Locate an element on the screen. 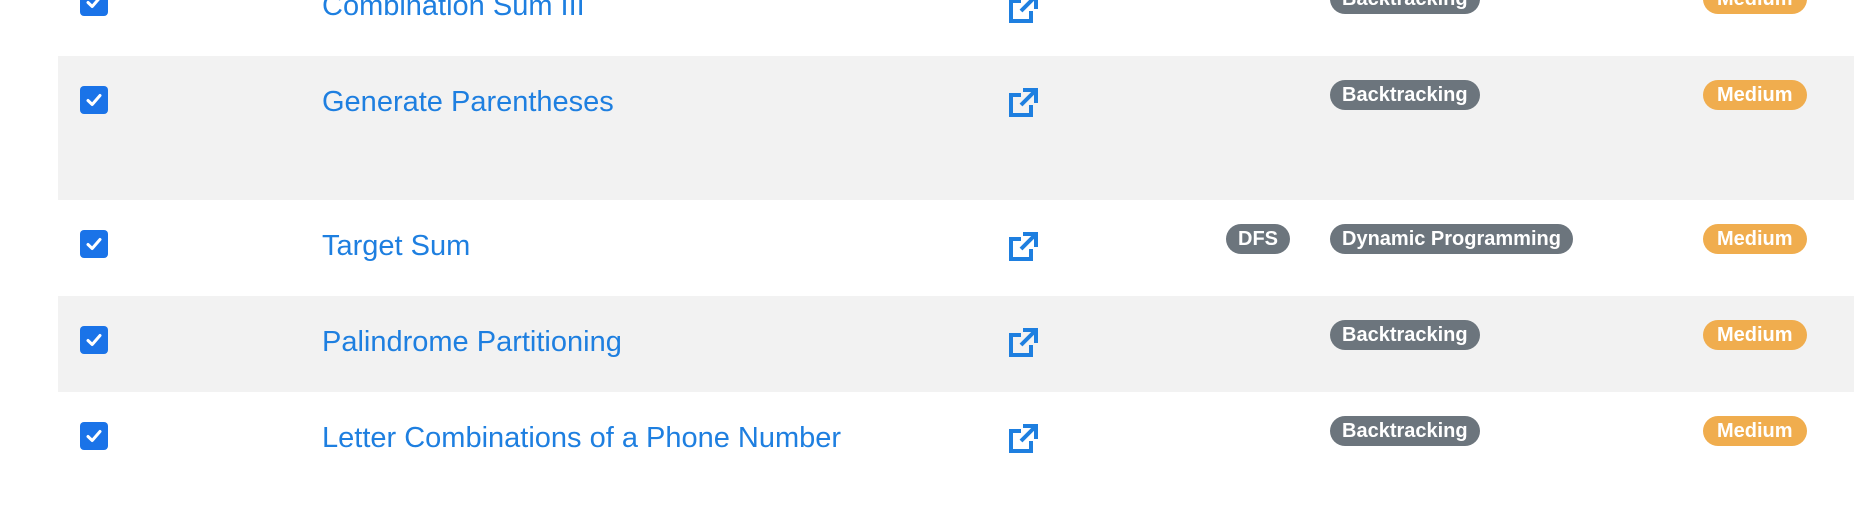 Image resolution: width=1854 pixels, height=524 pixels. problem-title-link: Palindrome Partitioning is located at coordinates (472, 342).